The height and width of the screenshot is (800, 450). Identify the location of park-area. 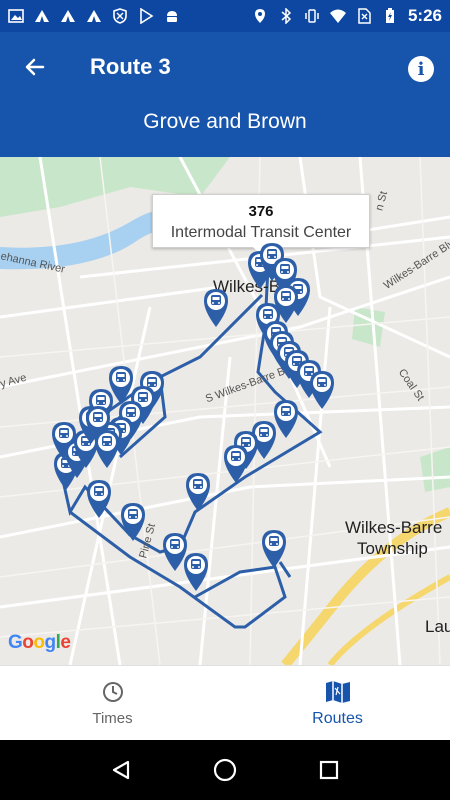
(435, 469).